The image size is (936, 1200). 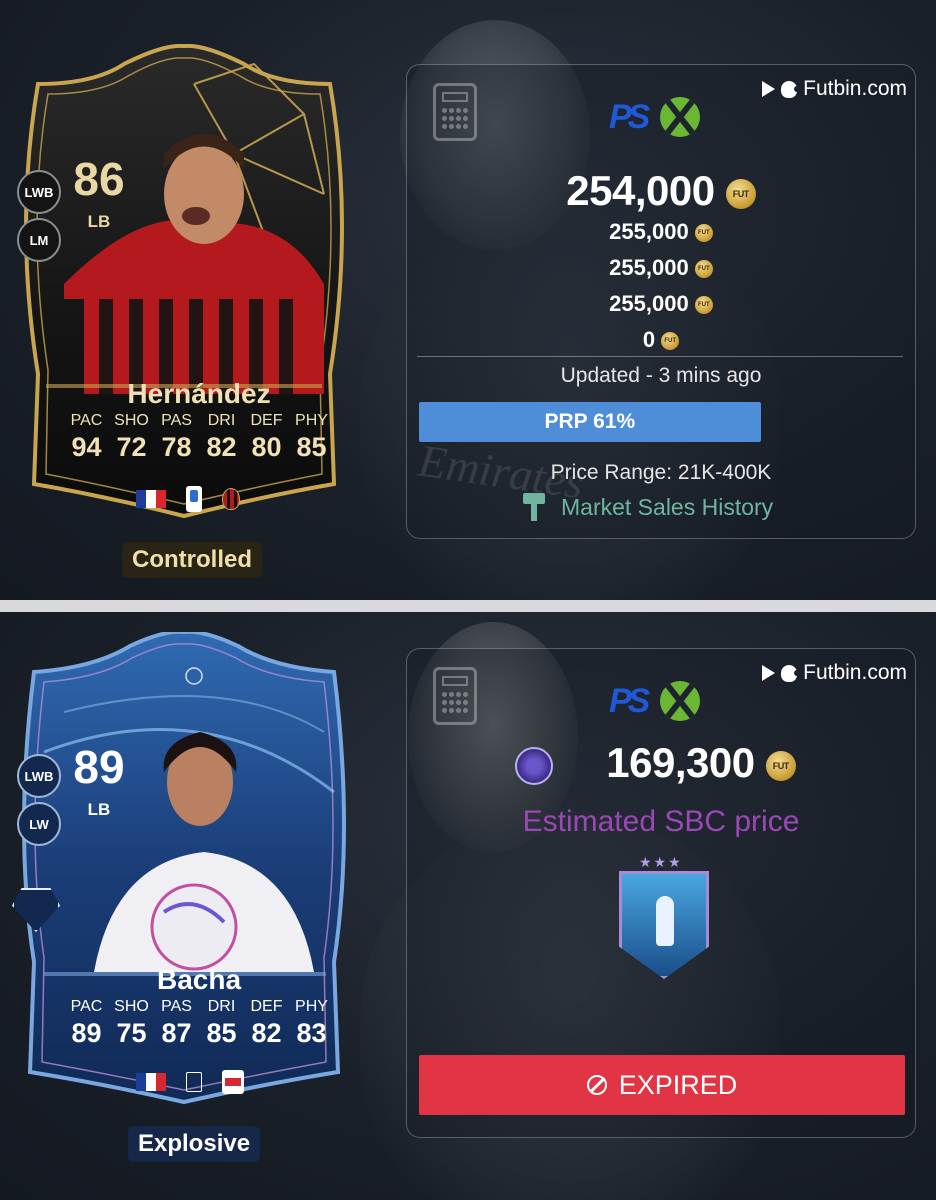 I want to click on ban-icon, so click(x=596, y=1085).